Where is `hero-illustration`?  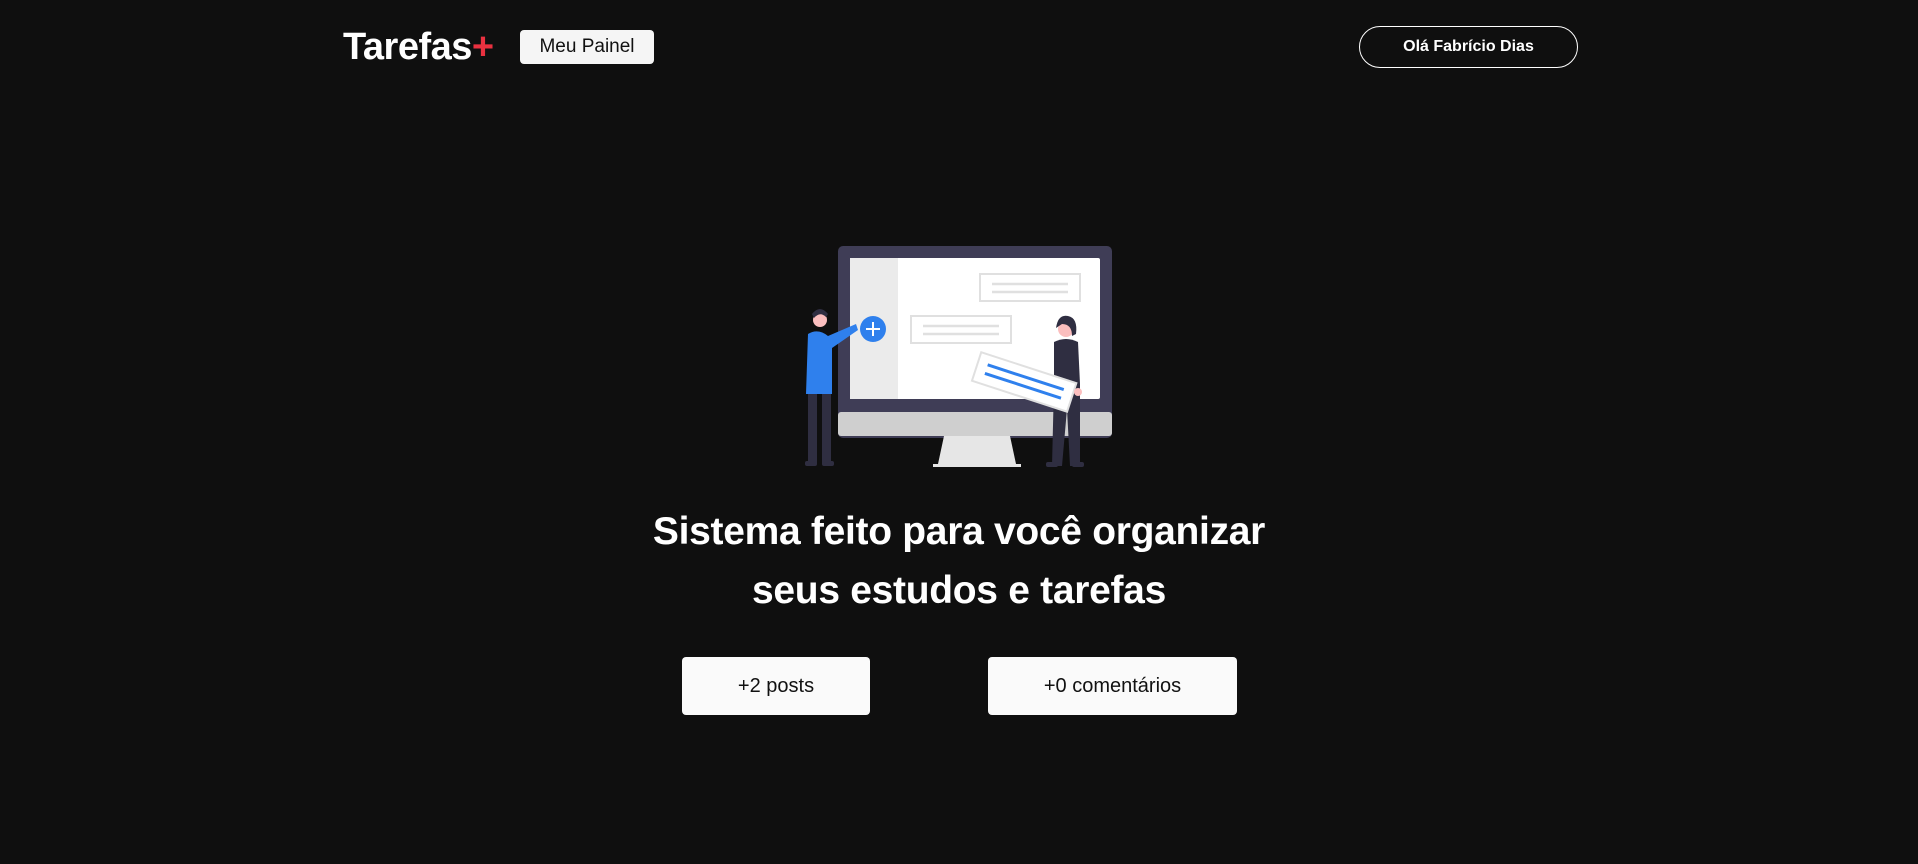 hero-illustration is located at coordinates (959, 357).